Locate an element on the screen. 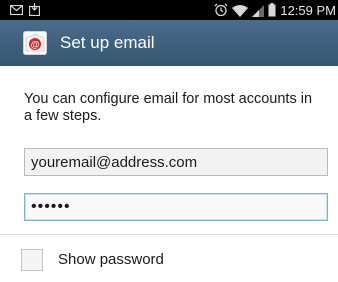 Image resolution: width=338 pixels, height=282 pixels. password-field is located at coordinates (176, 207).